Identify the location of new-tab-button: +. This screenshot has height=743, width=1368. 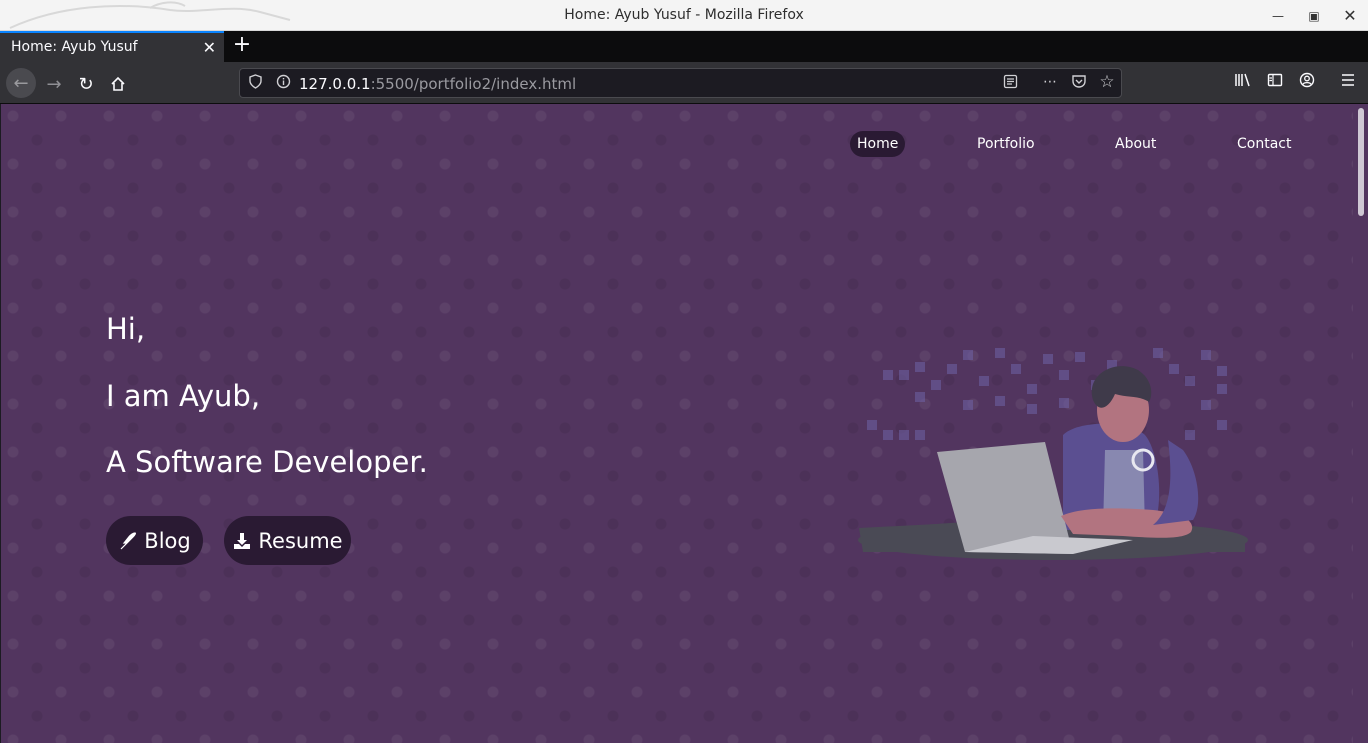
(242, 45).